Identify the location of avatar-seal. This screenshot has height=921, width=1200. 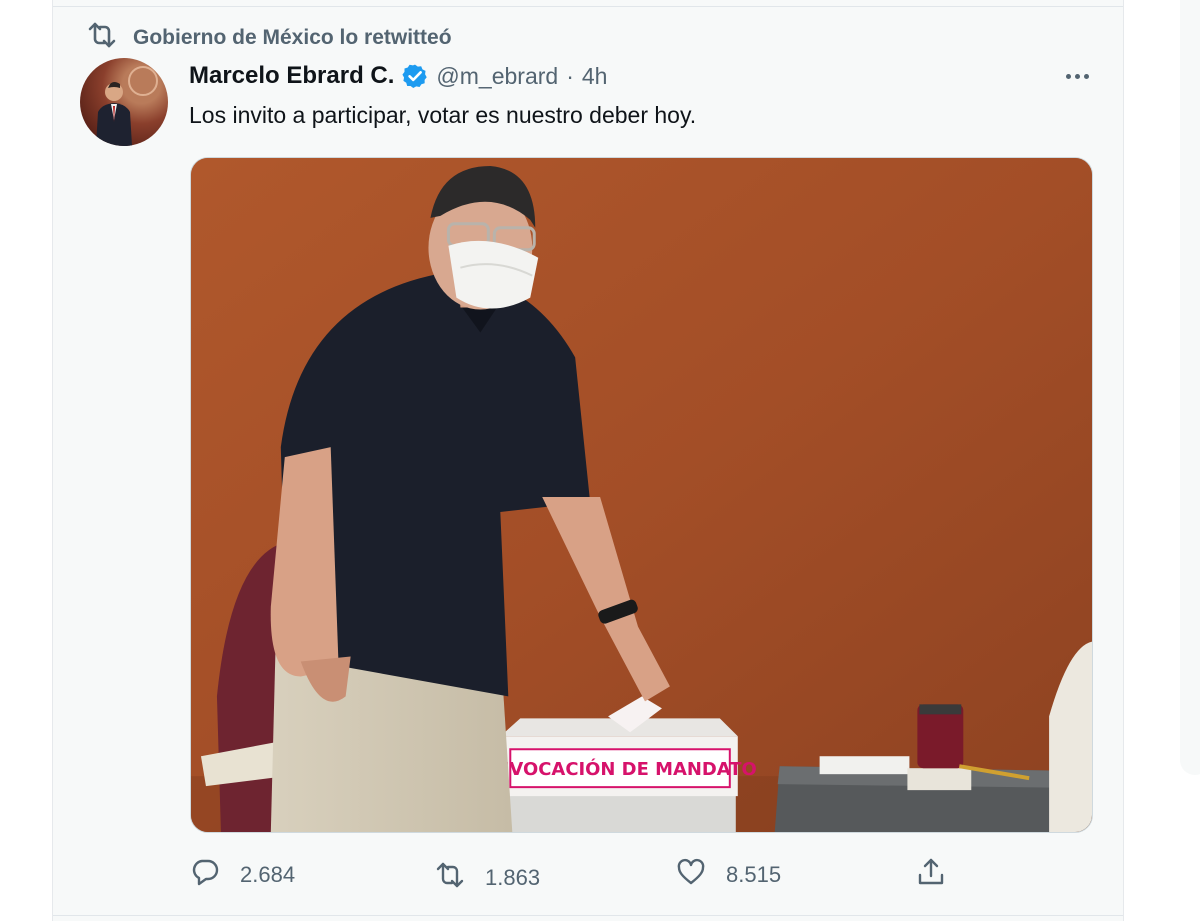
(143, 81).